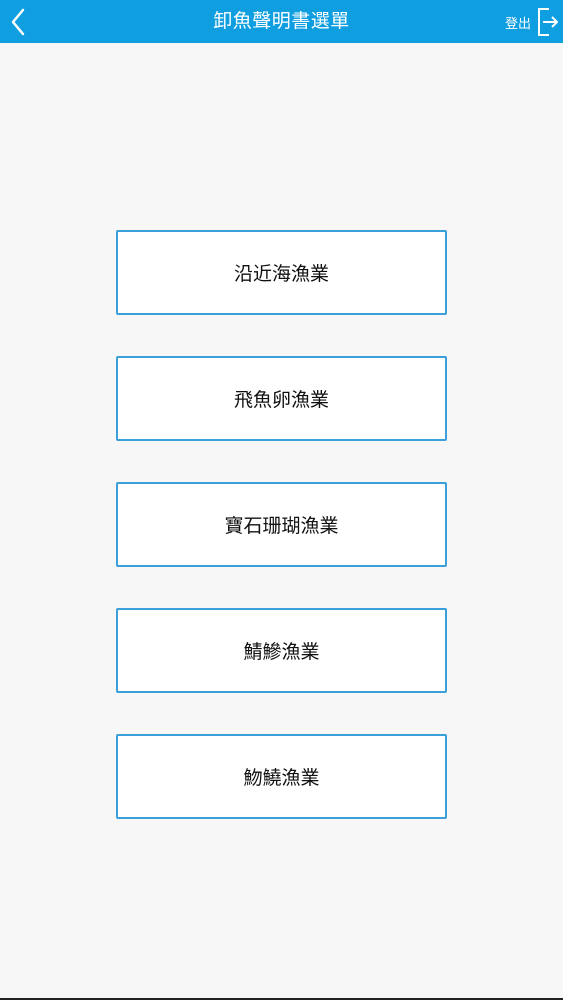 Image resolution: width=563 pixels, height=1000 pixels. I want to click on chevron-left-icon, so click(18, 22).